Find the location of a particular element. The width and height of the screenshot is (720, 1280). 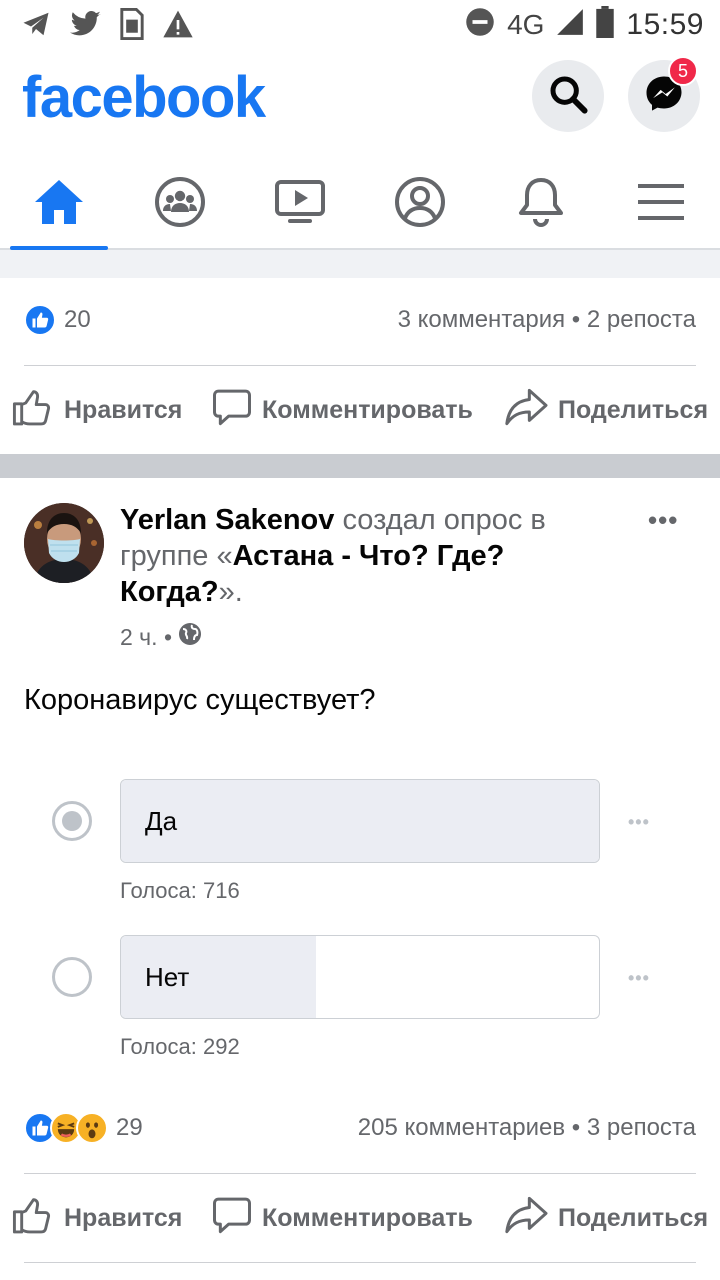

comments-shares-count: 205 комментариев • 3 репоста is located at coordinates (527, 1128).